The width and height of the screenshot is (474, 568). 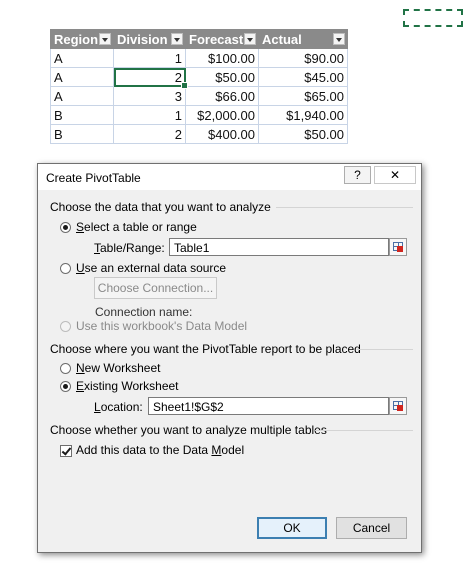 What do you see at coordinates (292, 528) in the screenshot?
I see `ok-button: OK` at bounding box center [292, 528].